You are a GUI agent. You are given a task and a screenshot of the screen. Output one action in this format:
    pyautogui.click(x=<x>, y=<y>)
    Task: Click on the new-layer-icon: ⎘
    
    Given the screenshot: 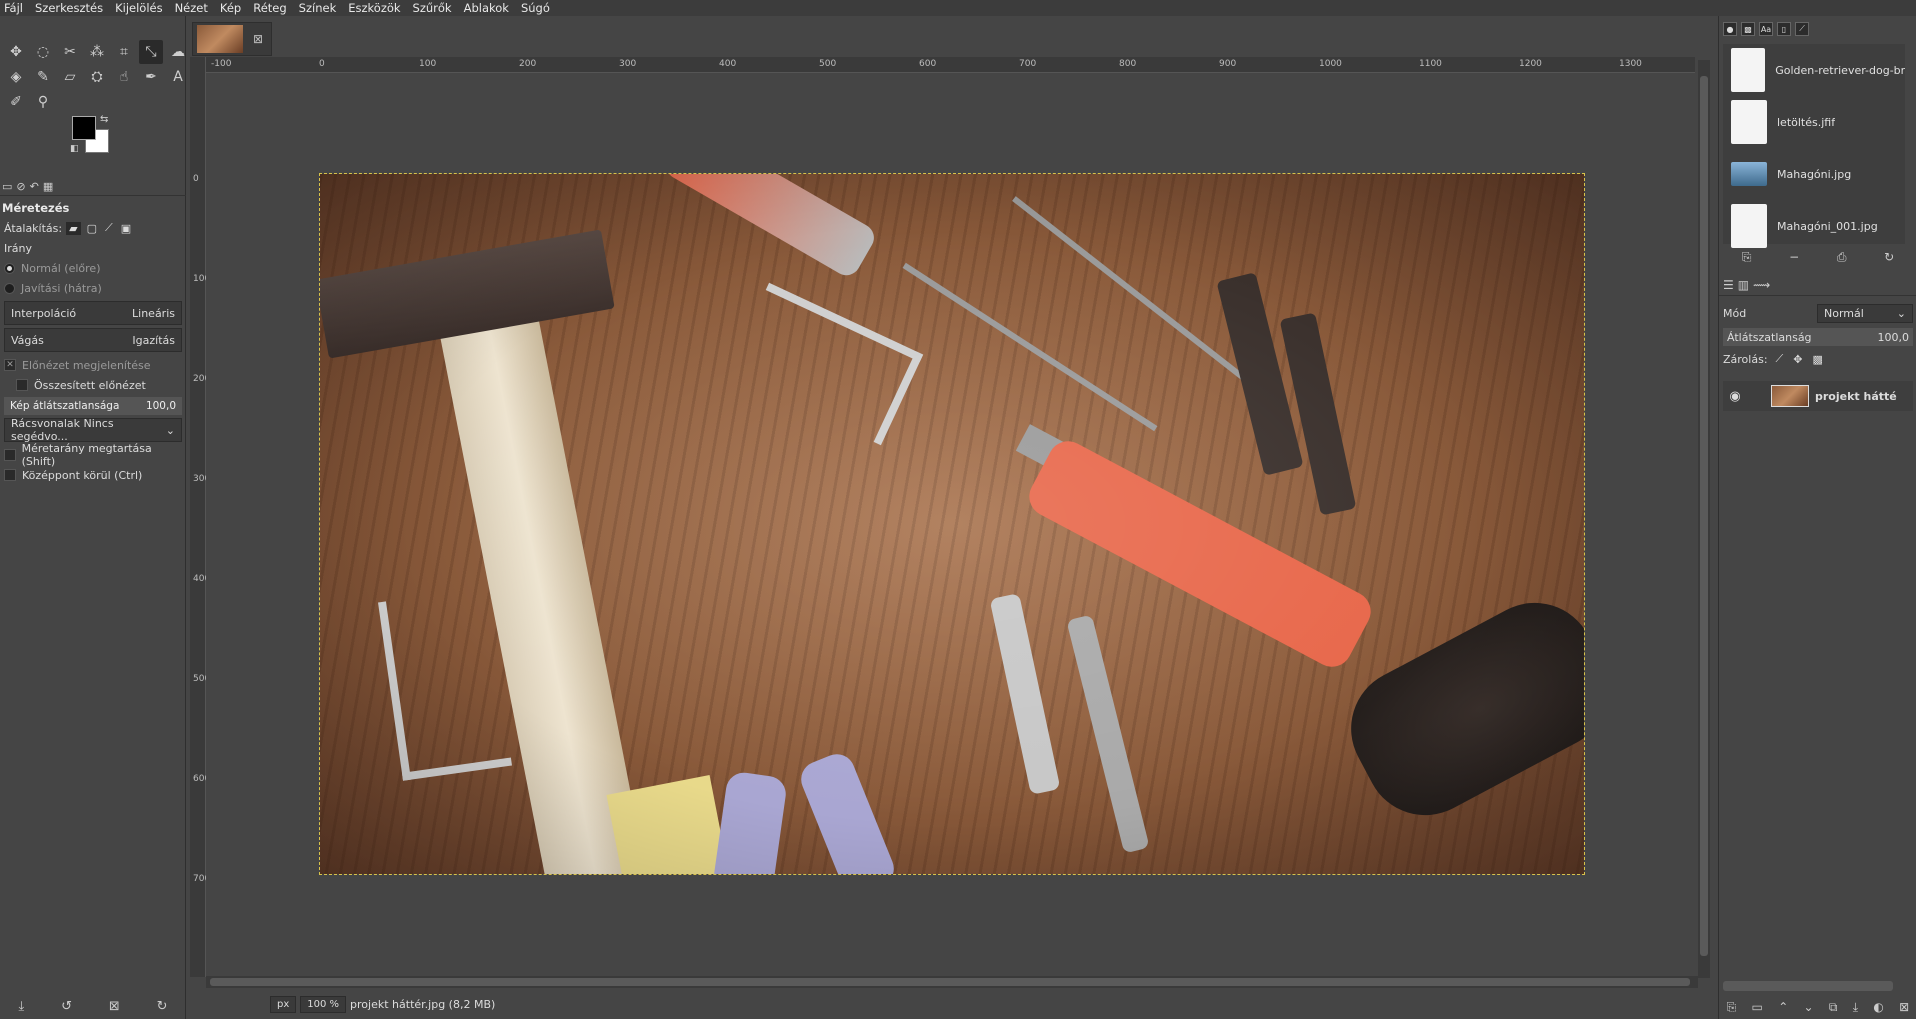 What is the action you would take?
    pyautogui.click(x=1732, y=1007)
    